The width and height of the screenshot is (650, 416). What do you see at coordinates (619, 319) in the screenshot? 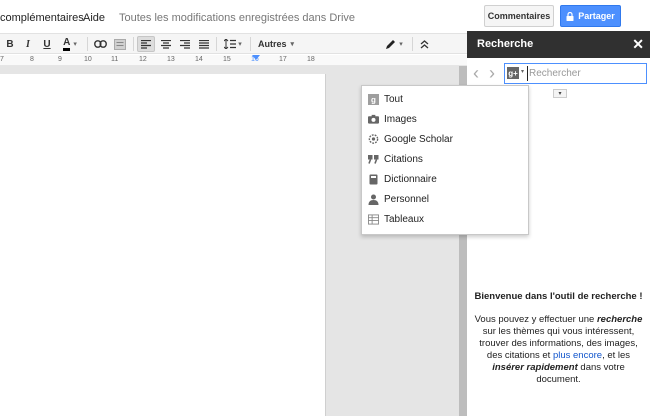
I see `welcome-emphasis: recherche` at bounding box center [619, 319].